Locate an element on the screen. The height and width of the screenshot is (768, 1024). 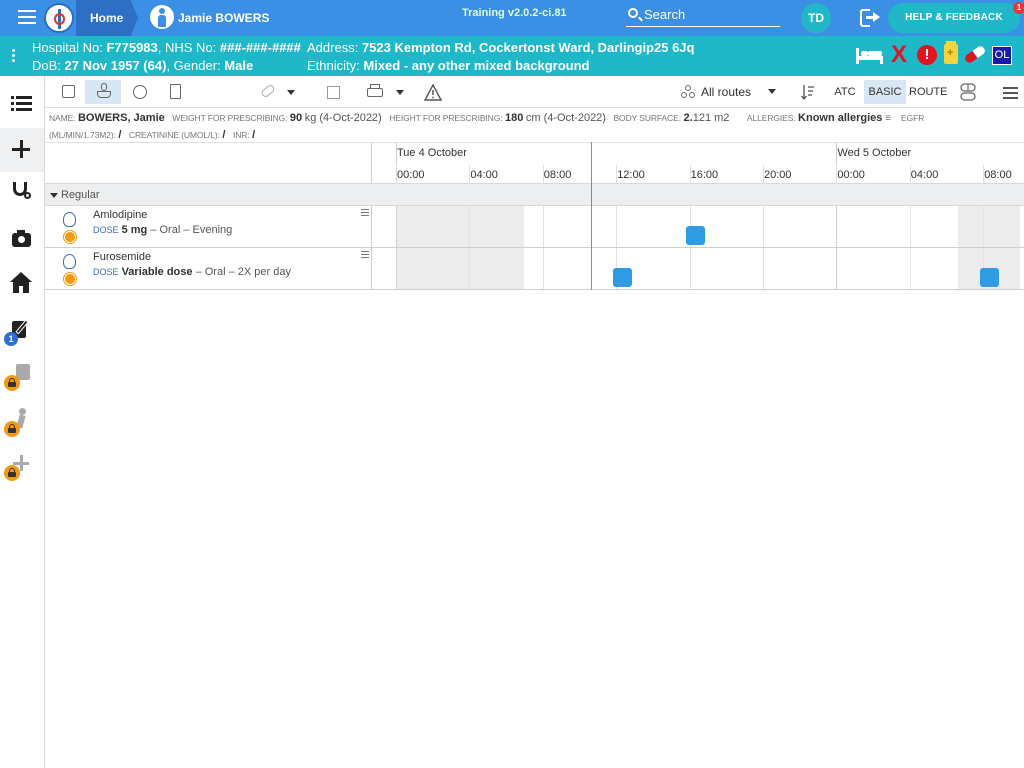
help-notification-badge: 1 is located at coordinates (1018, 8).